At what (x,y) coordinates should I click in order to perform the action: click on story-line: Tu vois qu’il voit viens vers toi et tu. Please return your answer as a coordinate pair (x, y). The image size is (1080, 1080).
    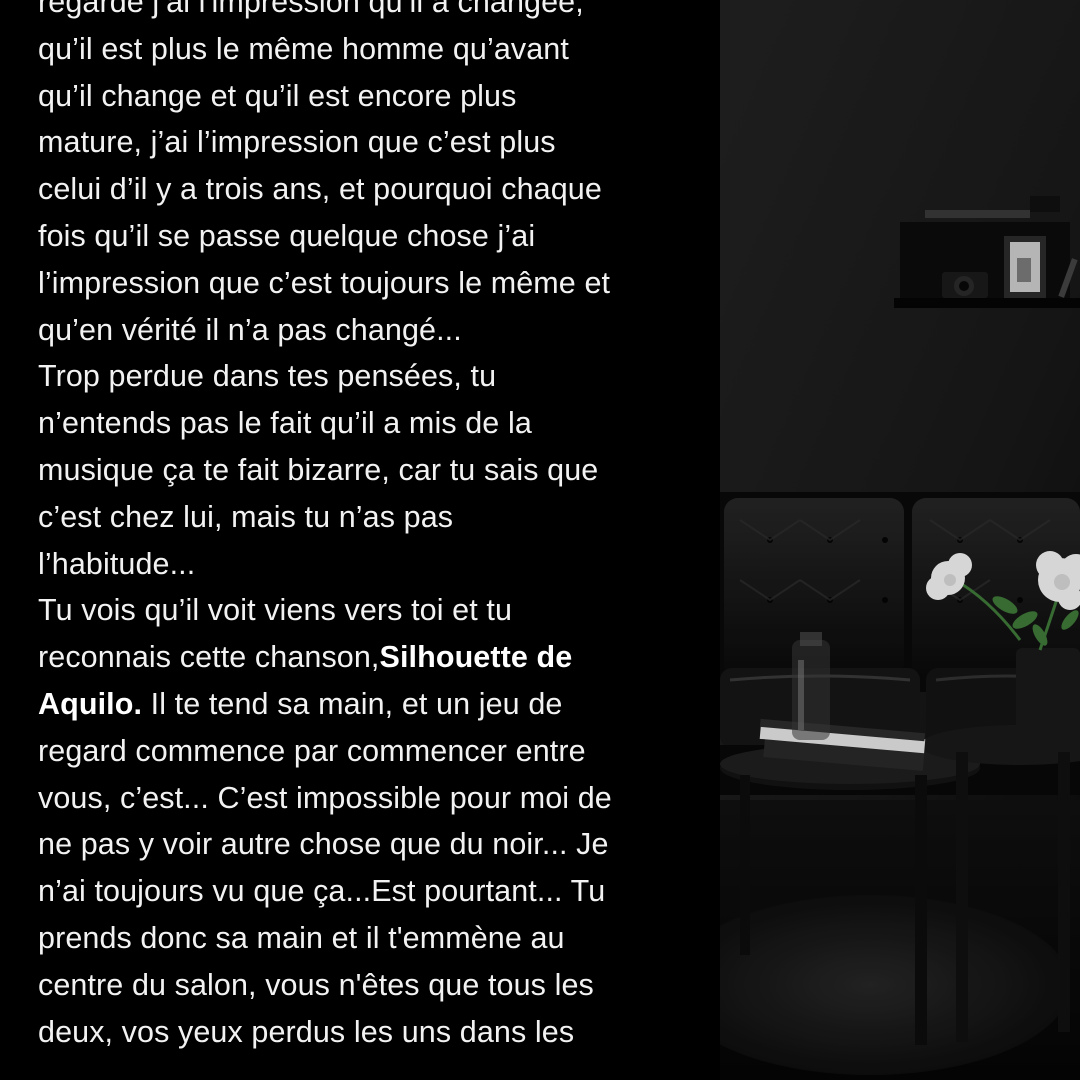
    Looking at the image, I should click on (275, 610).